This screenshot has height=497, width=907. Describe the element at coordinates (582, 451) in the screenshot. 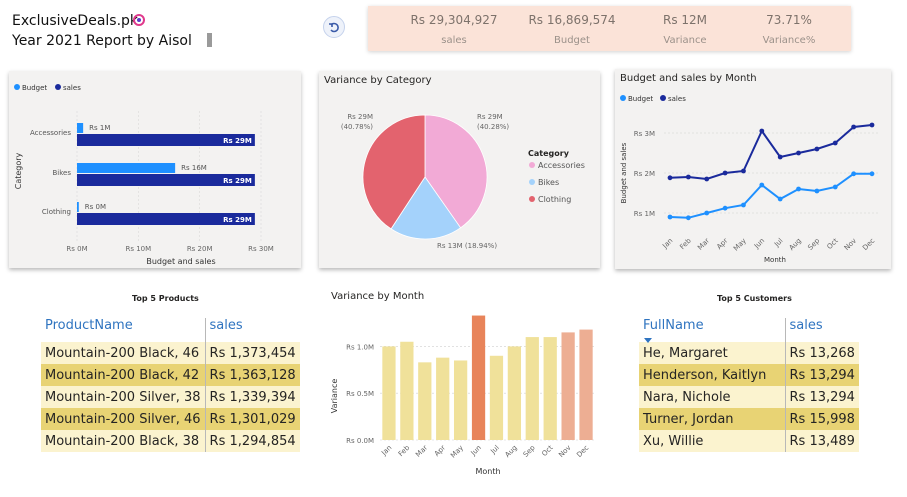

I see `x-tick-label: Dec` at that location.